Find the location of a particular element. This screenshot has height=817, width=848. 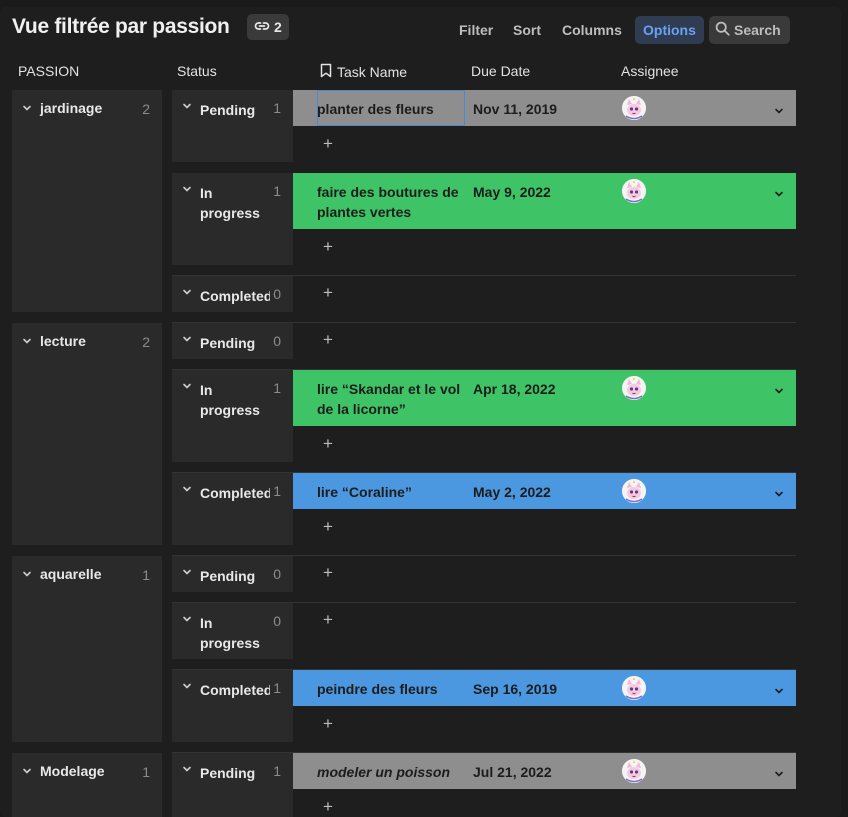

task-name: lire “Skandar et le vol de la licorne” is located at coordinates (392, 399).